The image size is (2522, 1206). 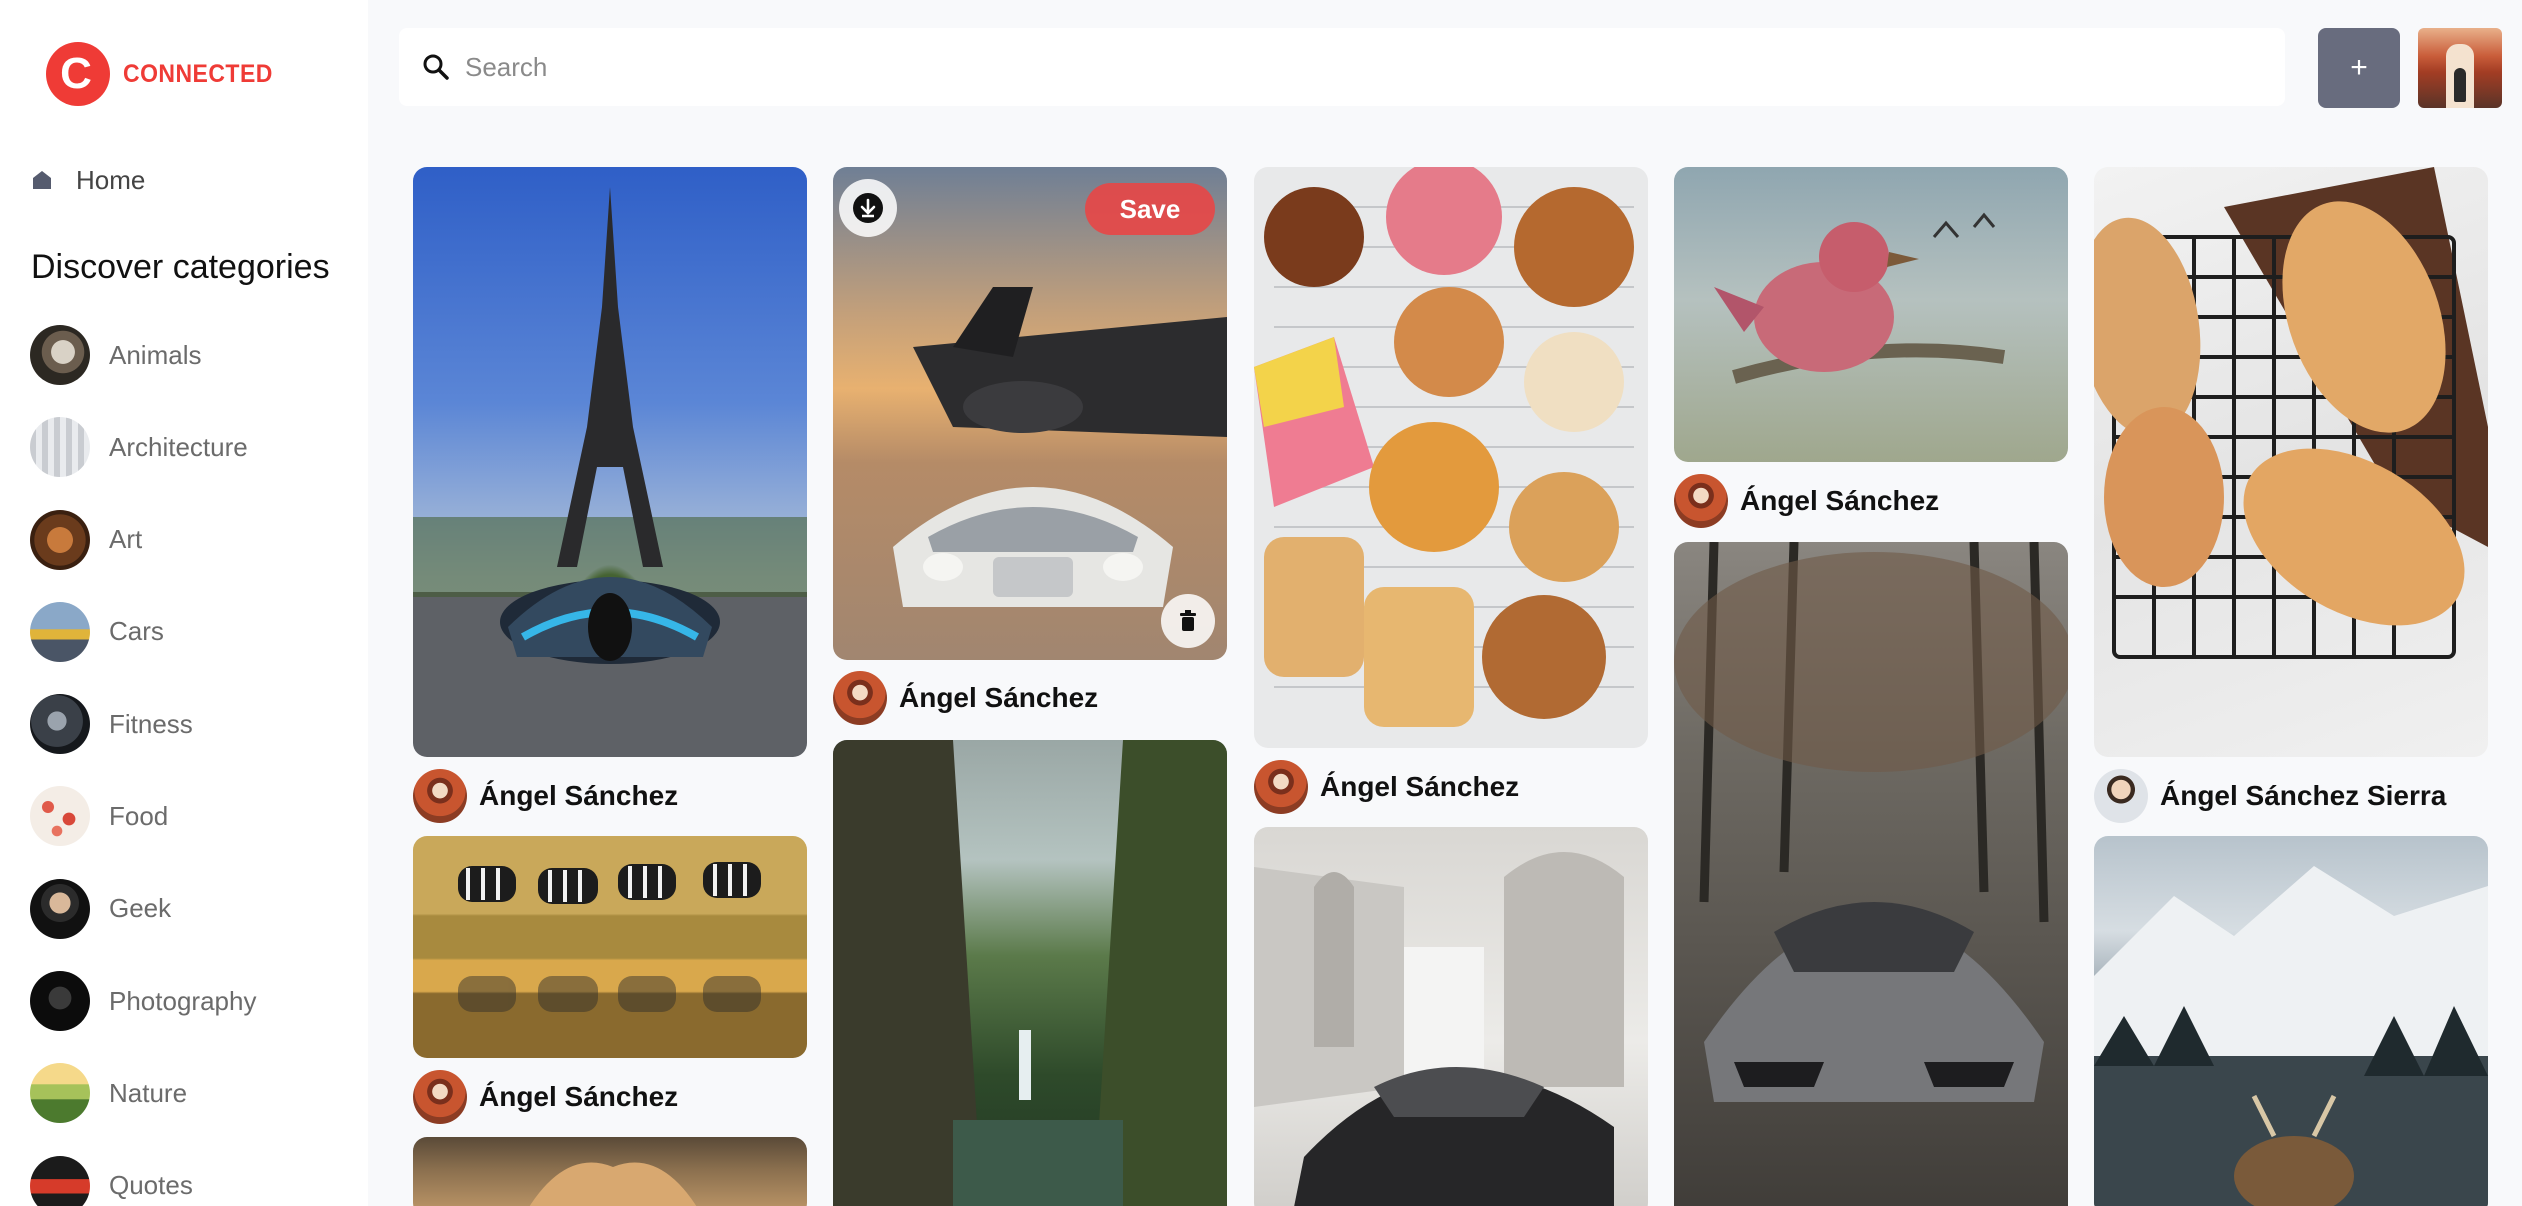 What do you see at coordinates (190, 180) in the screenshot?
I see `nav-home: Home` at bounding box center [190, 180].